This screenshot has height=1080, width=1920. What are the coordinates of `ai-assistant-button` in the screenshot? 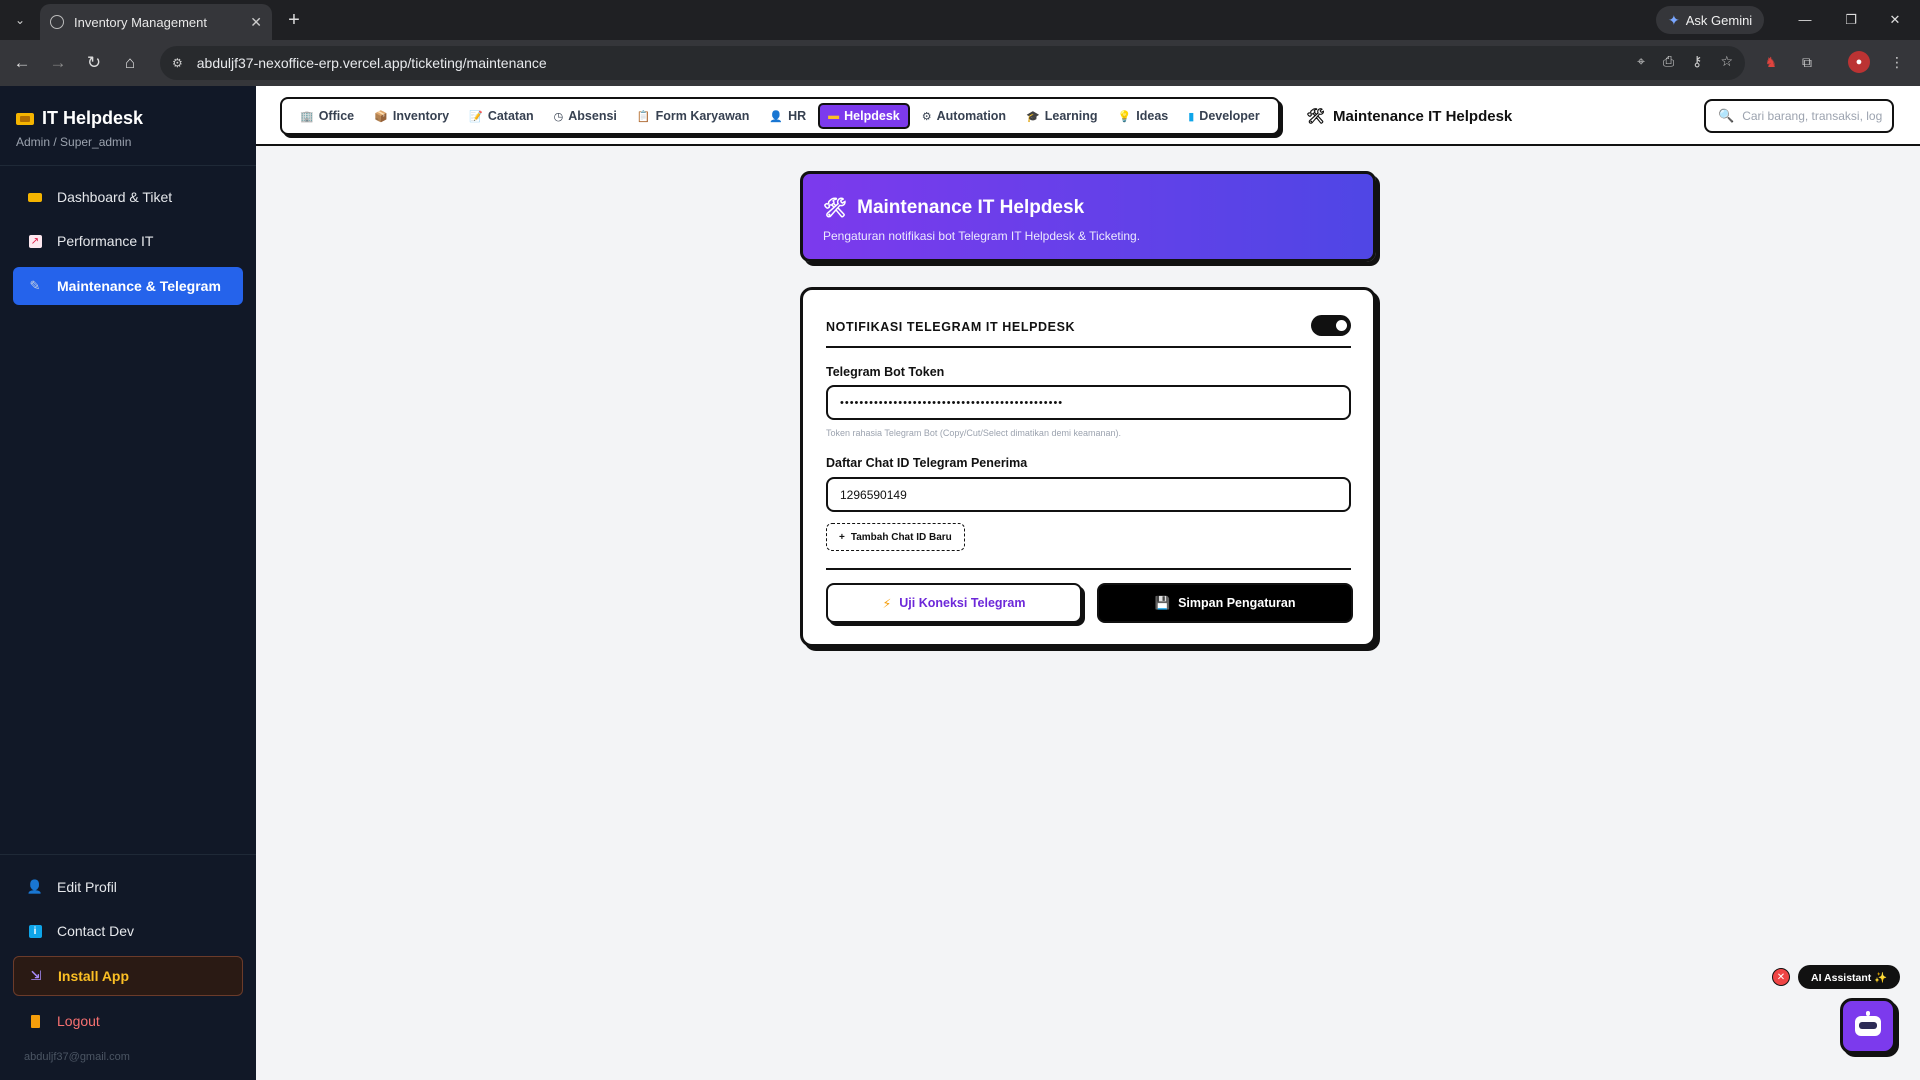 It's located at (1868, 1026).